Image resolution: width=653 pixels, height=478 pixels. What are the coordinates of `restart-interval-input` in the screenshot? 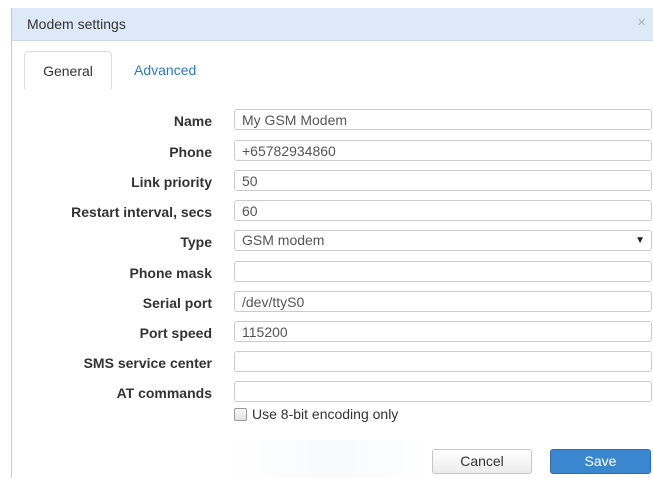 It's located at (443, 210).